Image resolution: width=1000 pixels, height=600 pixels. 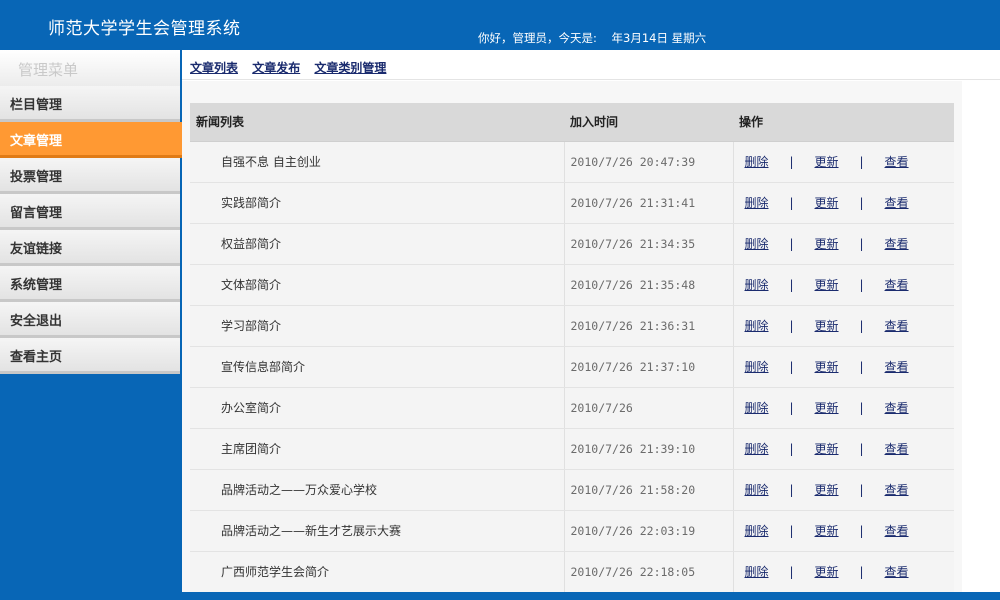 What do you see at coordinates (591, 596) in the screenshot?
I see `bottom-bar` at bounding box center [591, 596].